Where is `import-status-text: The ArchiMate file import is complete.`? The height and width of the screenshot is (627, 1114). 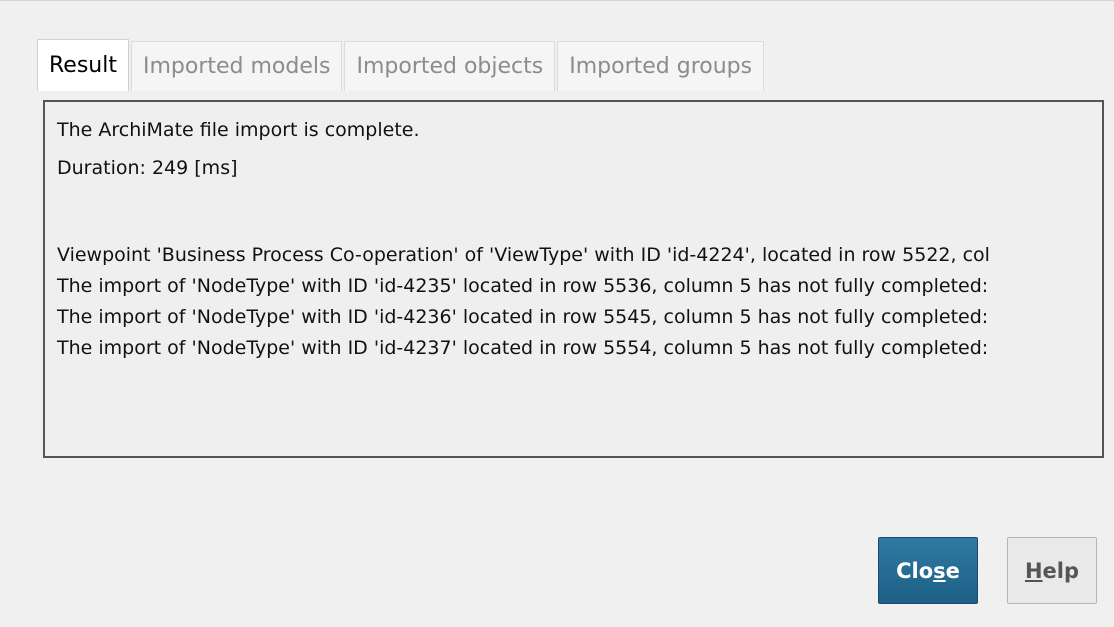 import-status-text: The ArchiMate file import is complete. is located at coordinates (238, 130).